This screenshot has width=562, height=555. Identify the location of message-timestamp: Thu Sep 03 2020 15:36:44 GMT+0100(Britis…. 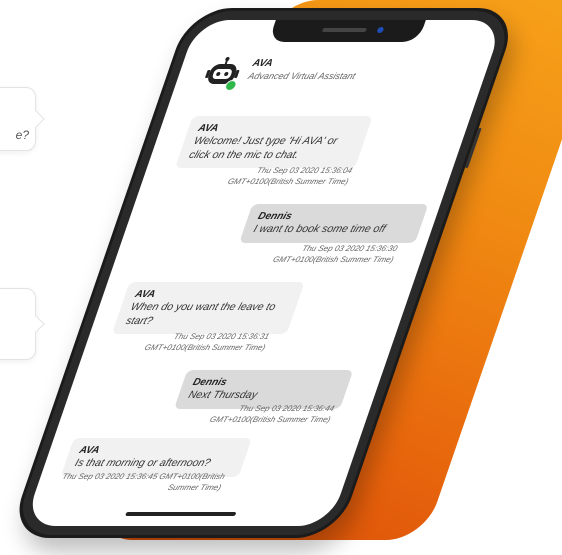
(272, 414).